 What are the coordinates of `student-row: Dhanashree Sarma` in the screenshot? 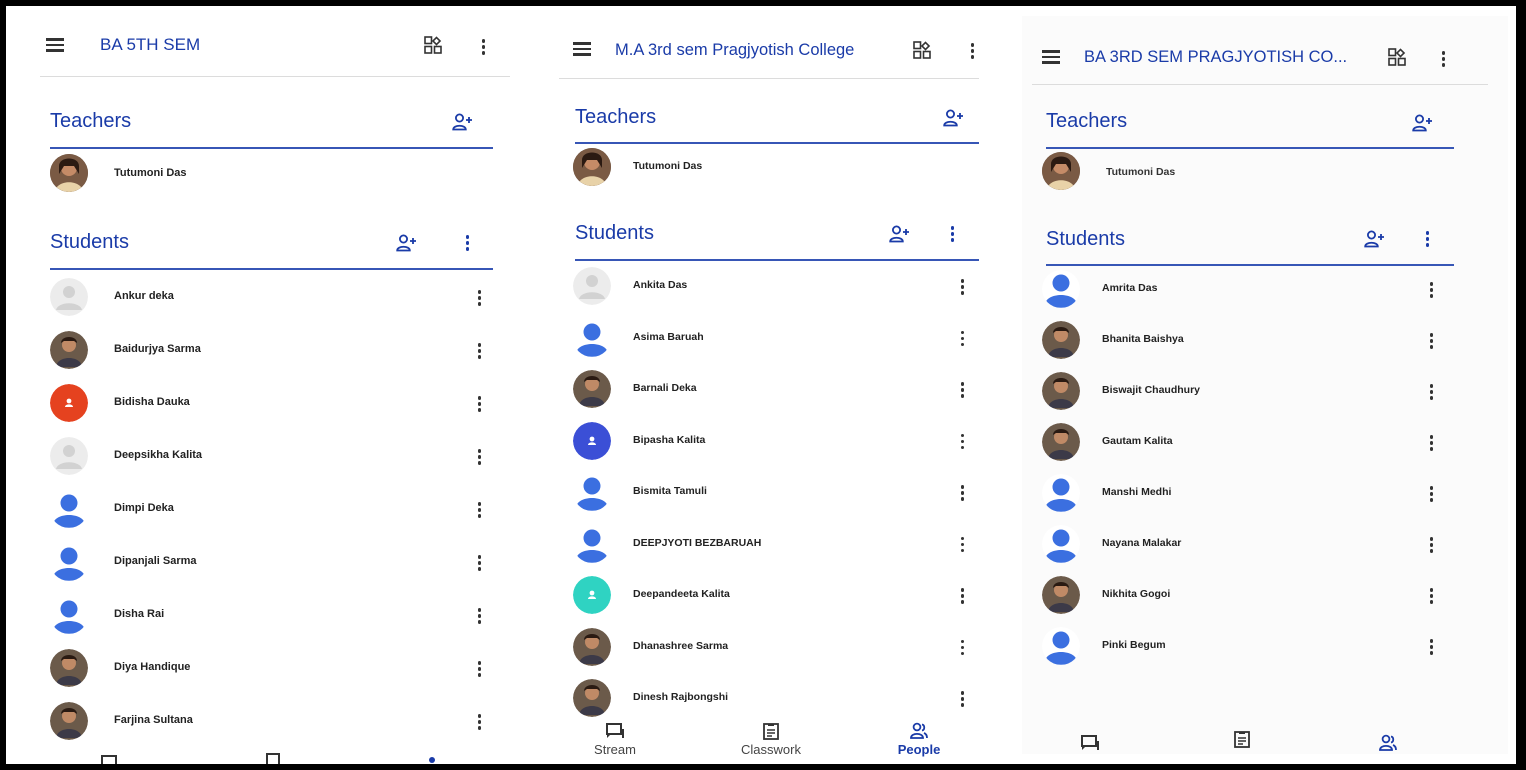 It's located at (773, 647).